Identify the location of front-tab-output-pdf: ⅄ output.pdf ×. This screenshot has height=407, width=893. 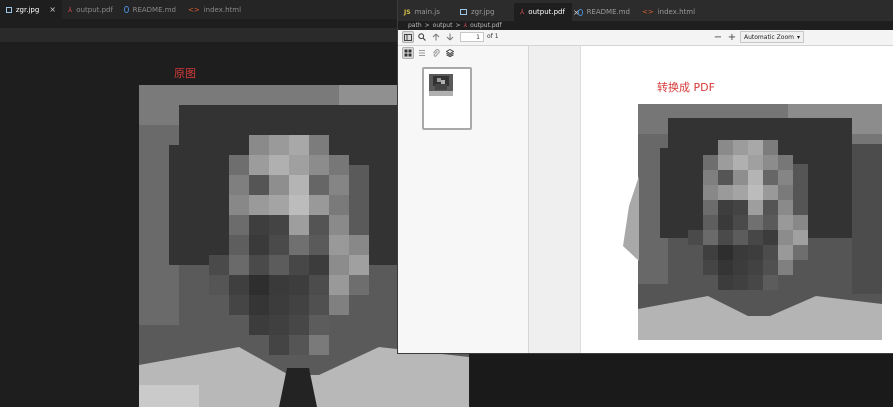
(547, 12).